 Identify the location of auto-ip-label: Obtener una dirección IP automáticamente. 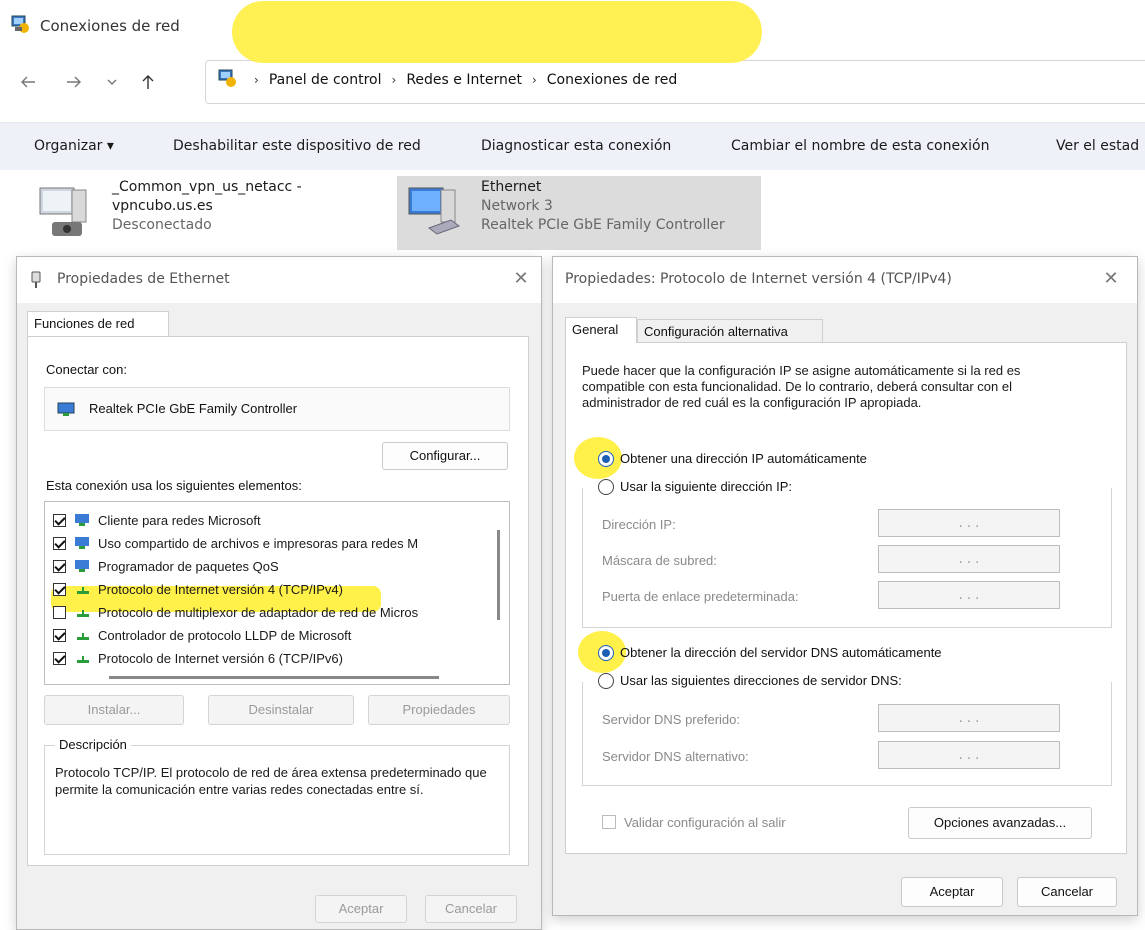
(743, 458).